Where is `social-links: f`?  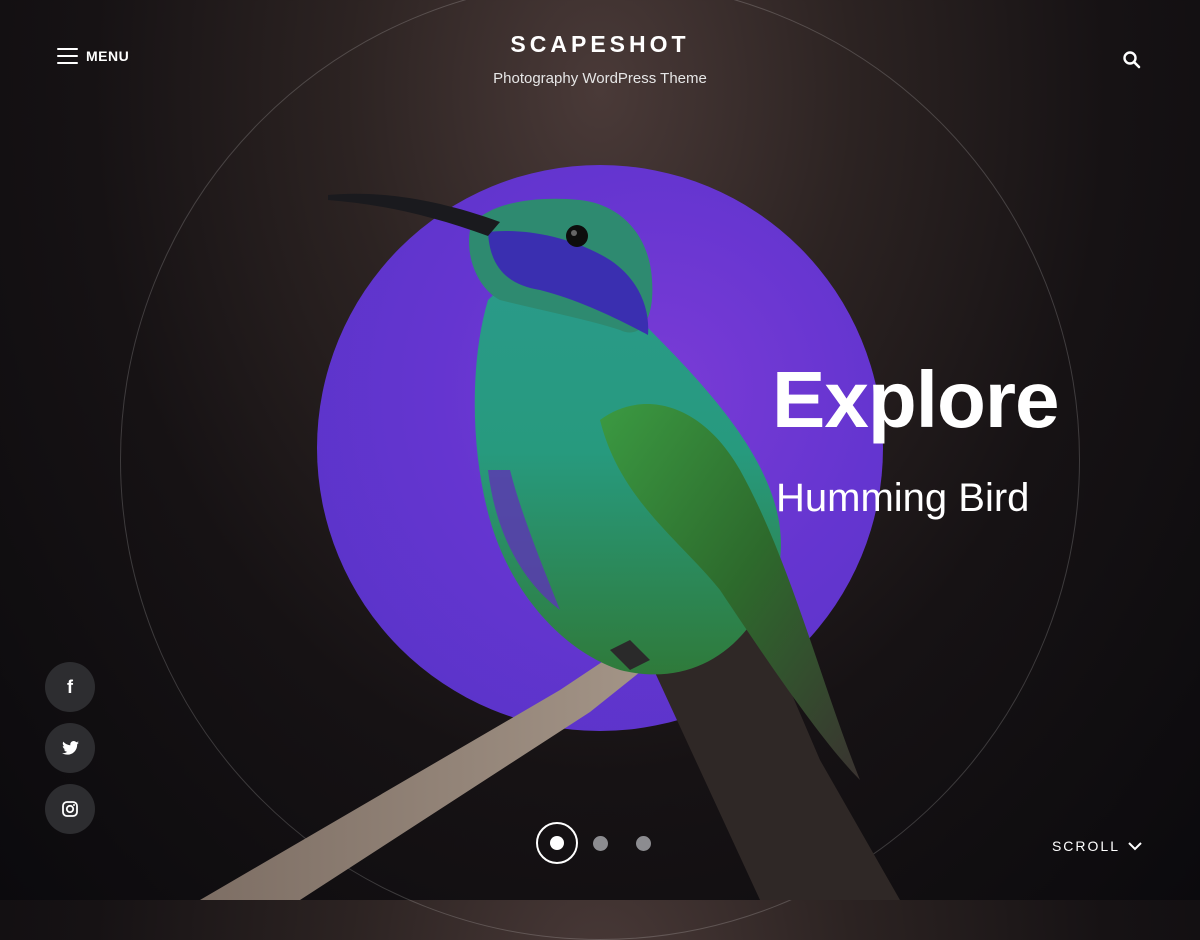
social-links: f is located at coordinates (70, 748).